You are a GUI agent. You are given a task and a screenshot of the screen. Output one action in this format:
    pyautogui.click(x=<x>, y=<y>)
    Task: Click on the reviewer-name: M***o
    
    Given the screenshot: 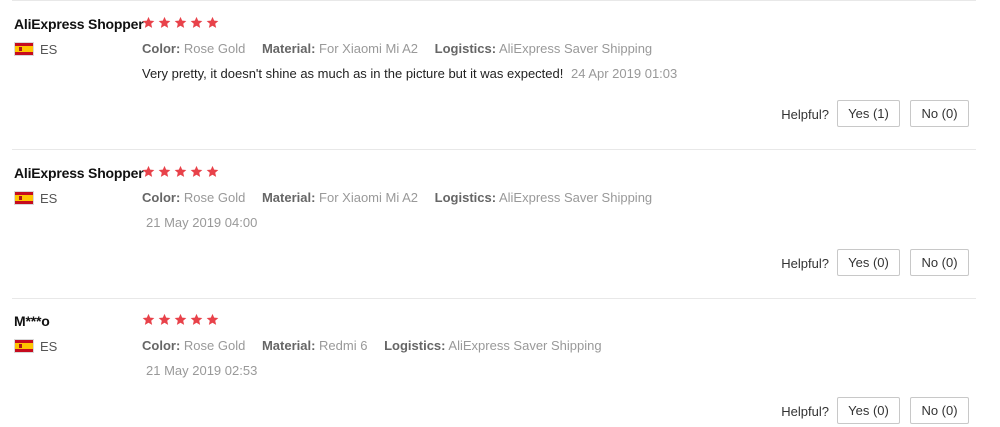 What is the action you would take?
    pyautogui.click(x=32, y=321)
    